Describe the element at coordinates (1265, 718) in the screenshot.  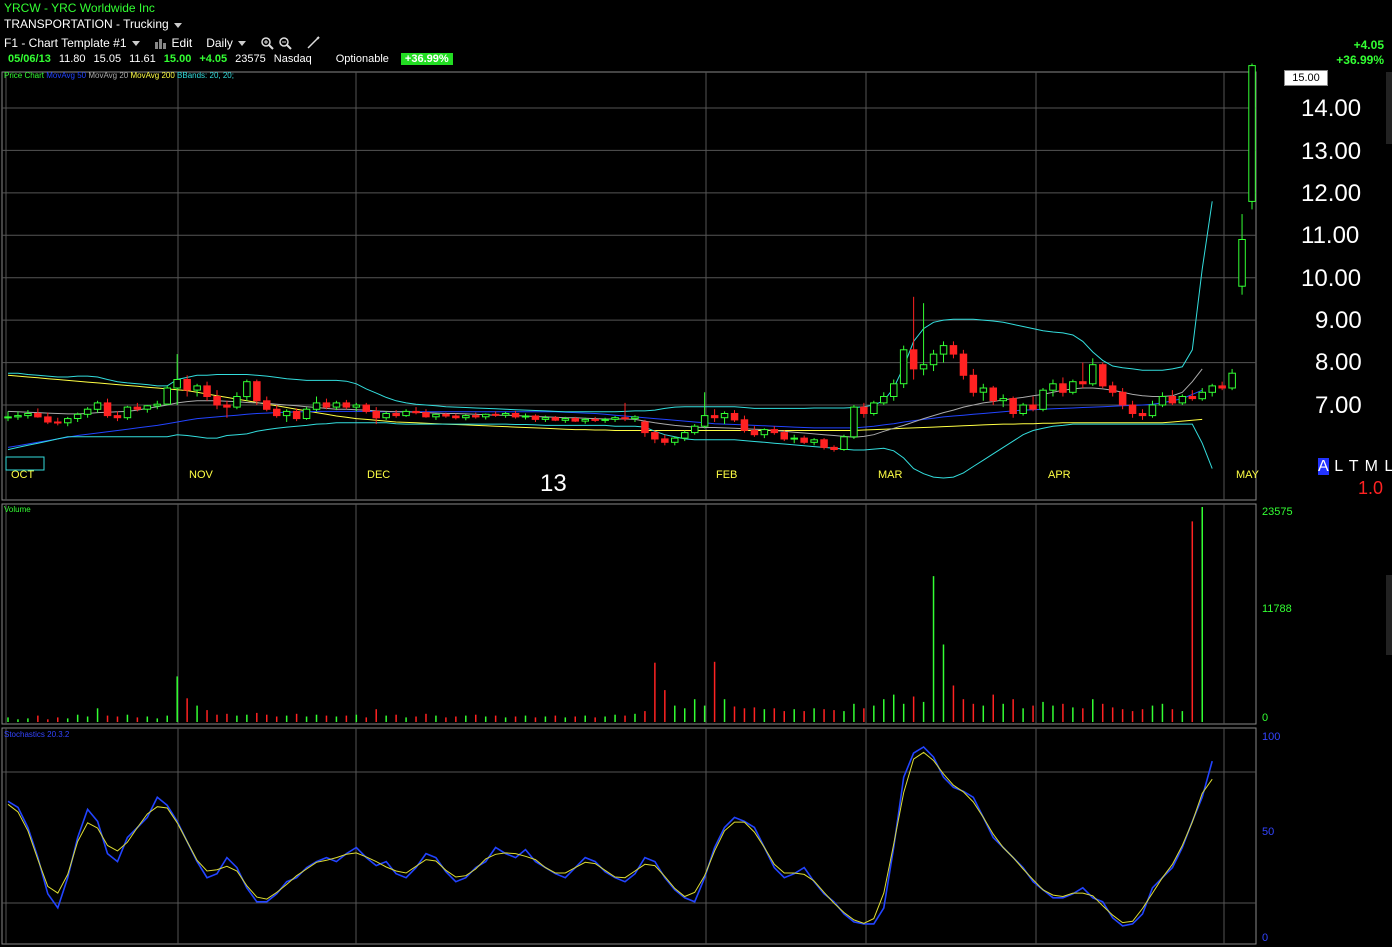
I see `volume-axis-label: 0` at that location.